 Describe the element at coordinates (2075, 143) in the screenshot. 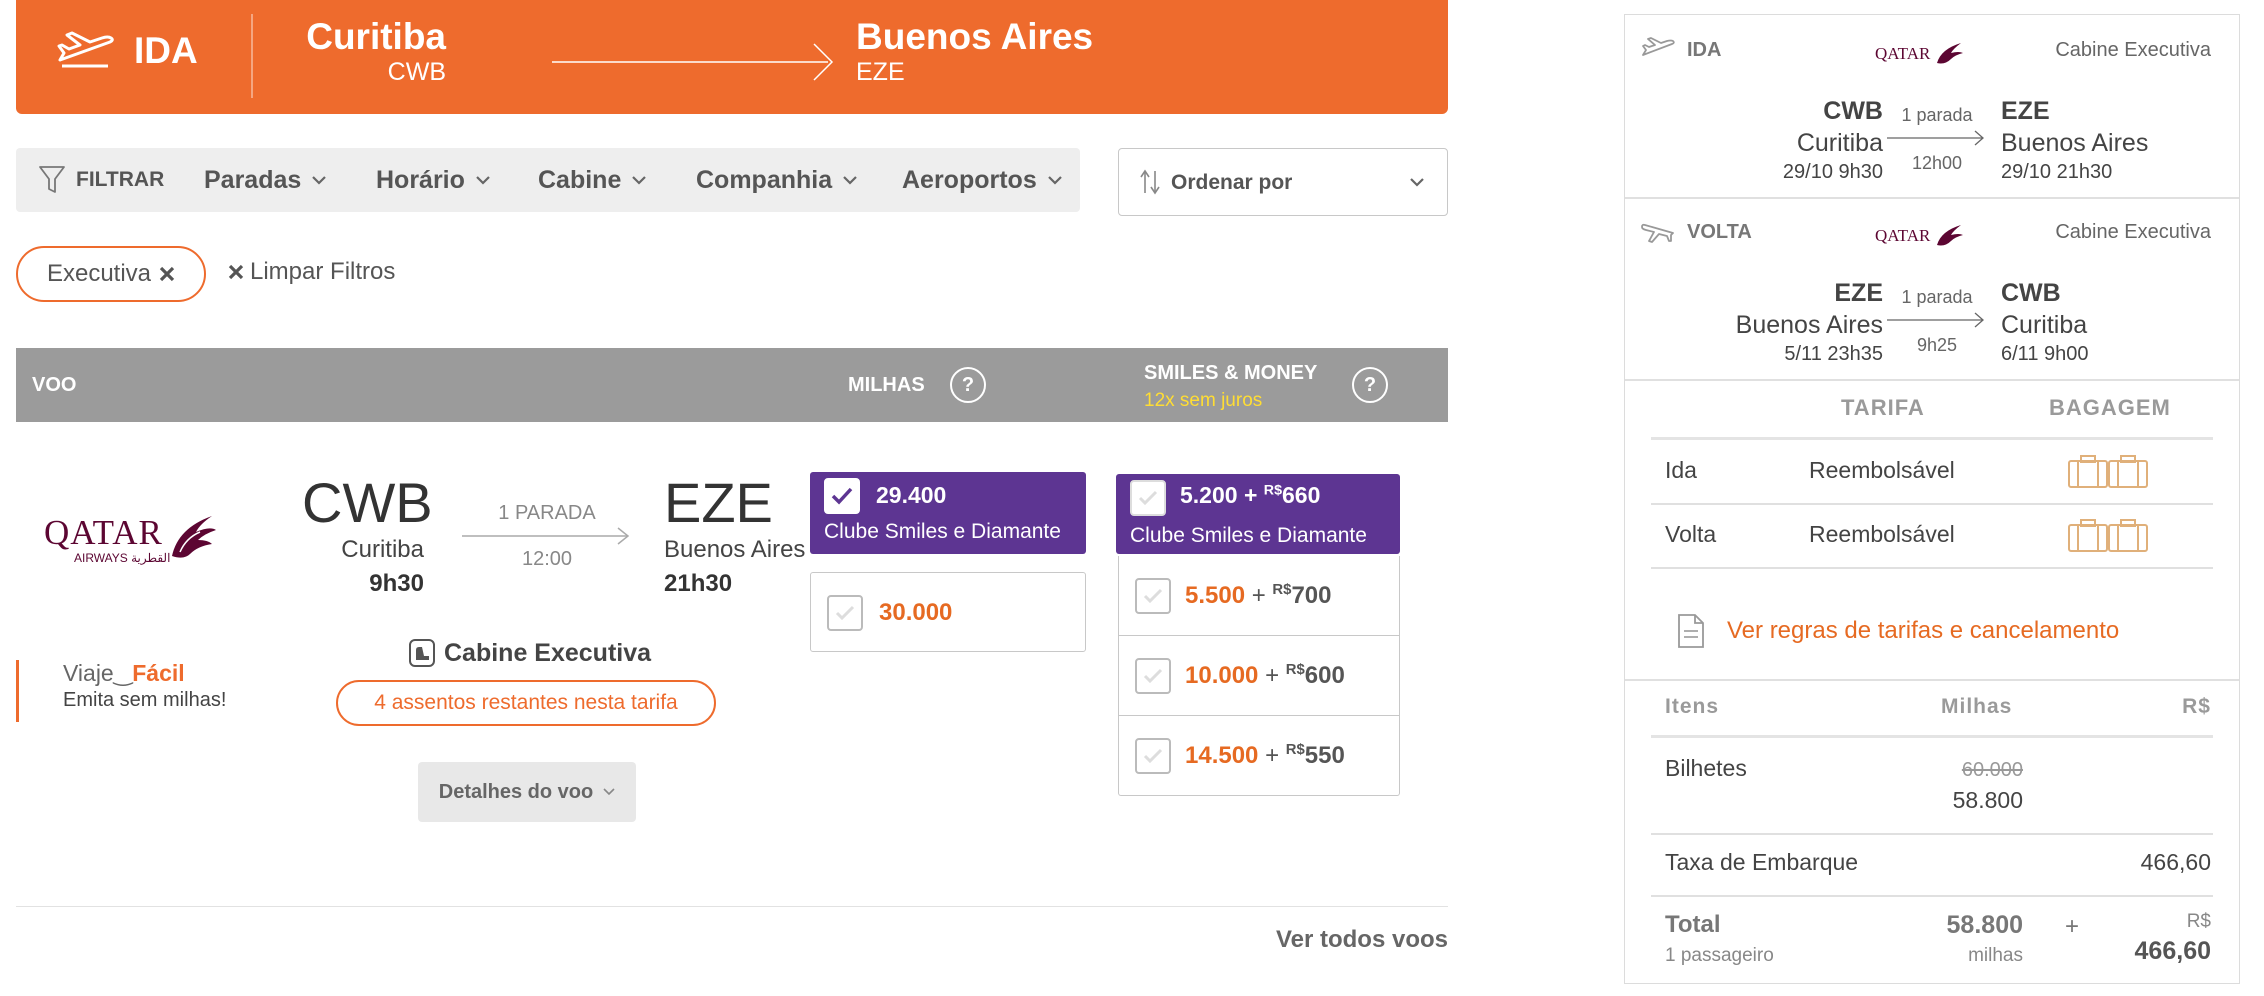

I see `outbound-to-city: Buenos Aires` at that location.